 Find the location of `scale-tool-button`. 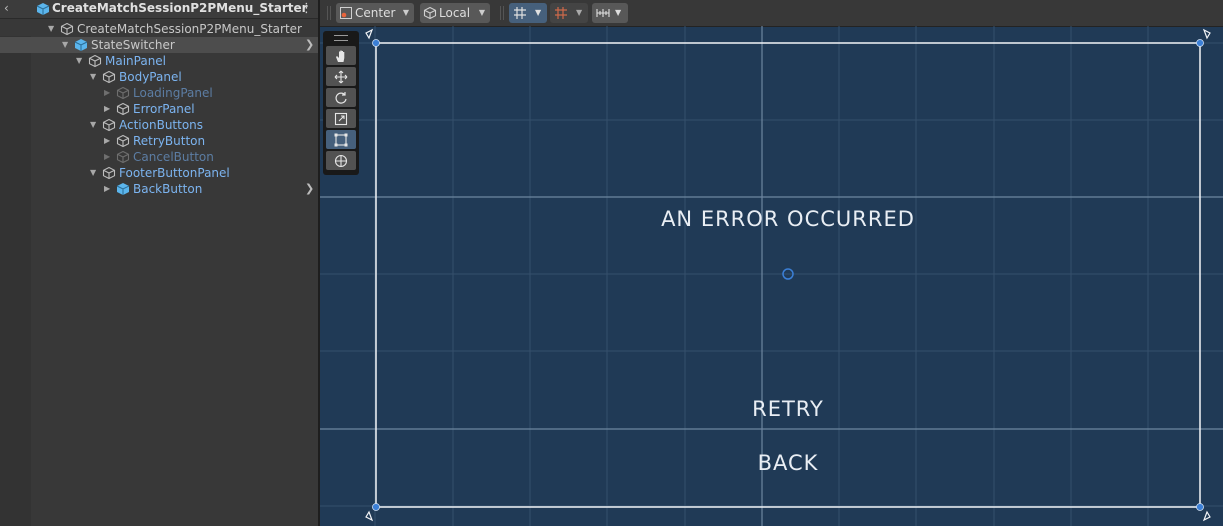

scale-tool-button is located at coordinates (341, 118).